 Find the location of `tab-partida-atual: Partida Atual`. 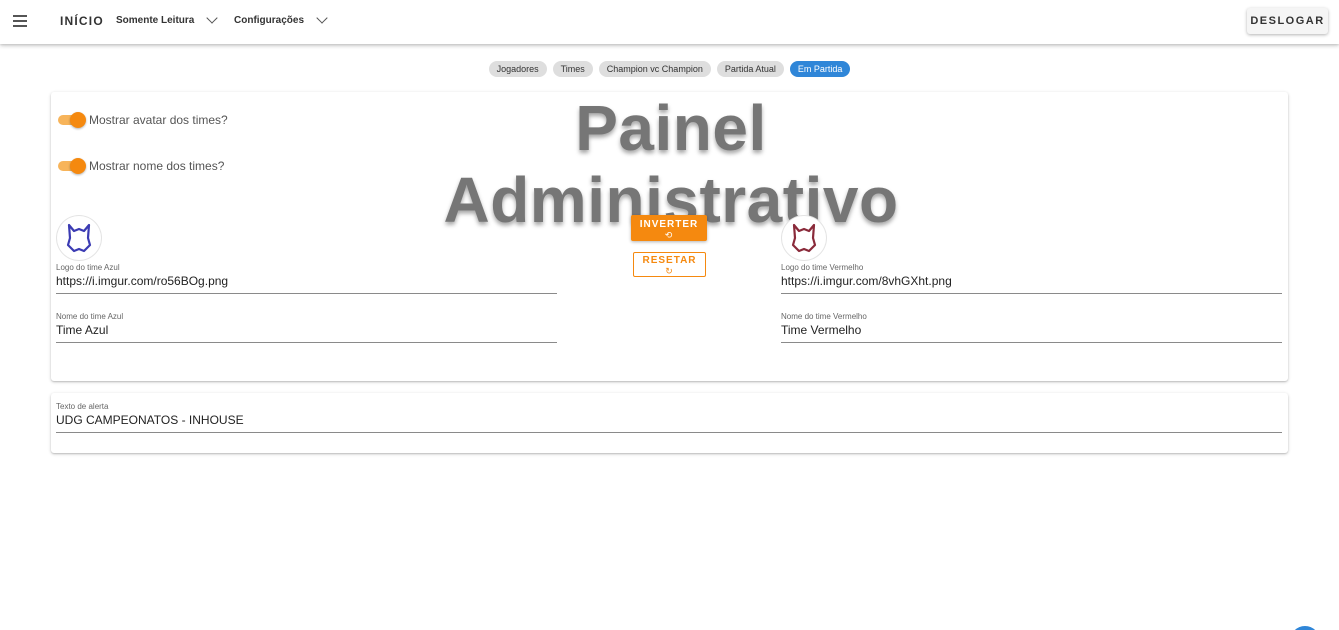

tab-partida-atual: Partida Atual is located at coordinates (750, 69).